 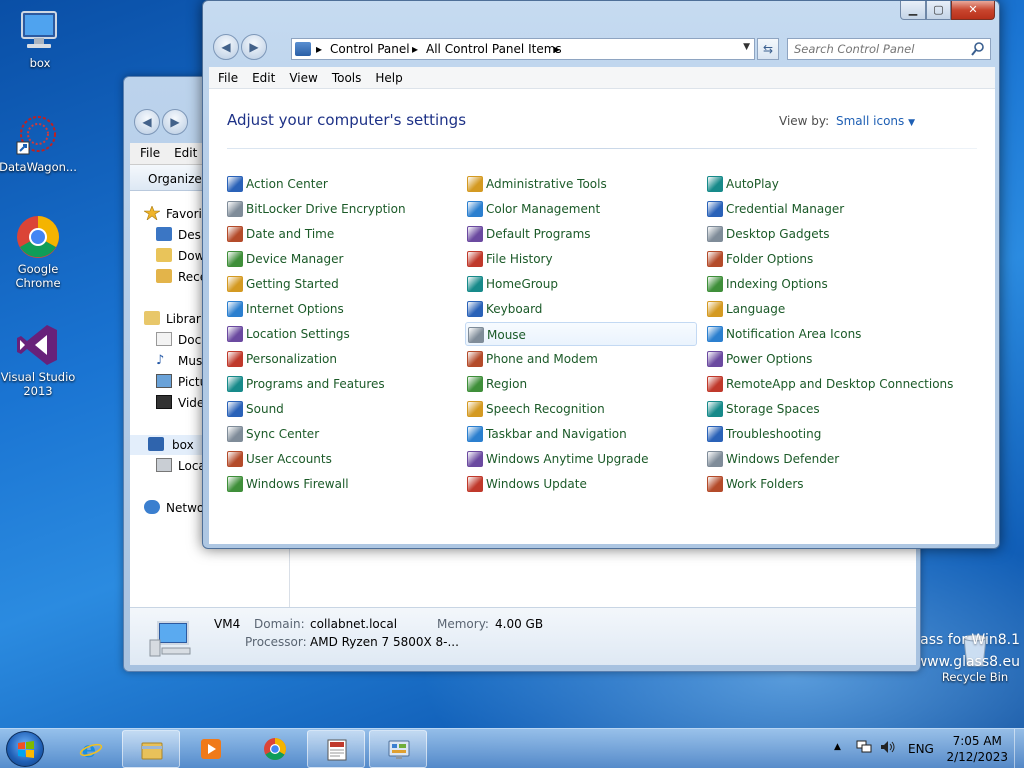 I want to click on organize-button: Organize, so click(x=166, y=175).